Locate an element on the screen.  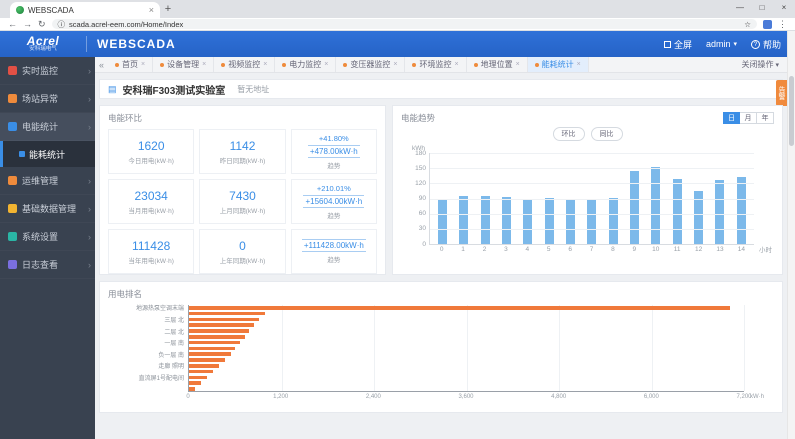
sidebar-item: 运维管理 › is located at coordinates (47, 181).